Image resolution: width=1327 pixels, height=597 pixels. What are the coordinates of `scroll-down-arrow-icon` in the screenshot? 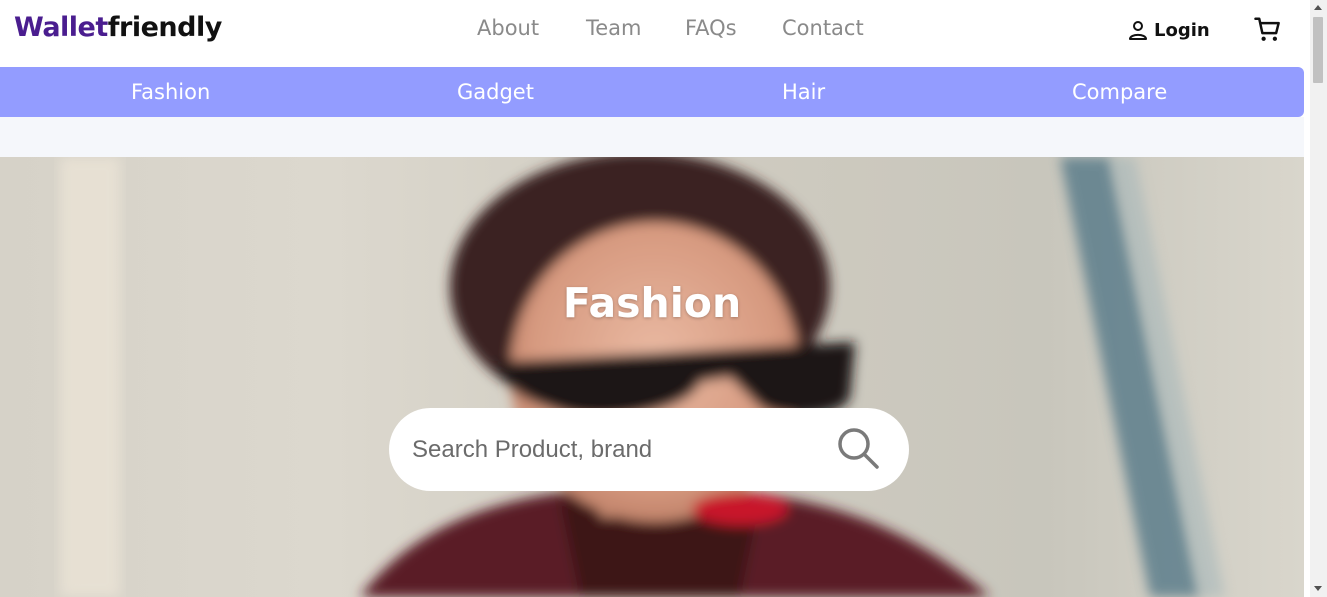 It's located at (1318, 588).